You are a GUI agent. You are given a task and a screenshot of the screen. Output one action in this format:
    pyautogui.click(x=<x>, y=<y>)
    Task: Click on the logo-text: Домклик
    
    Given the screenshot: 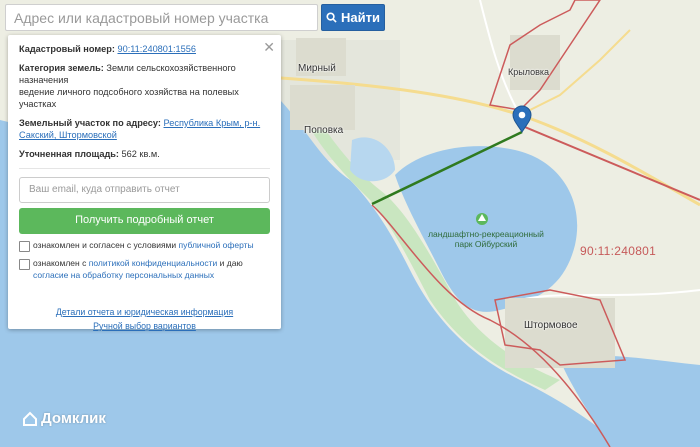 What is the action you would take?
    pyautogui.click(x=73, y=418)
    